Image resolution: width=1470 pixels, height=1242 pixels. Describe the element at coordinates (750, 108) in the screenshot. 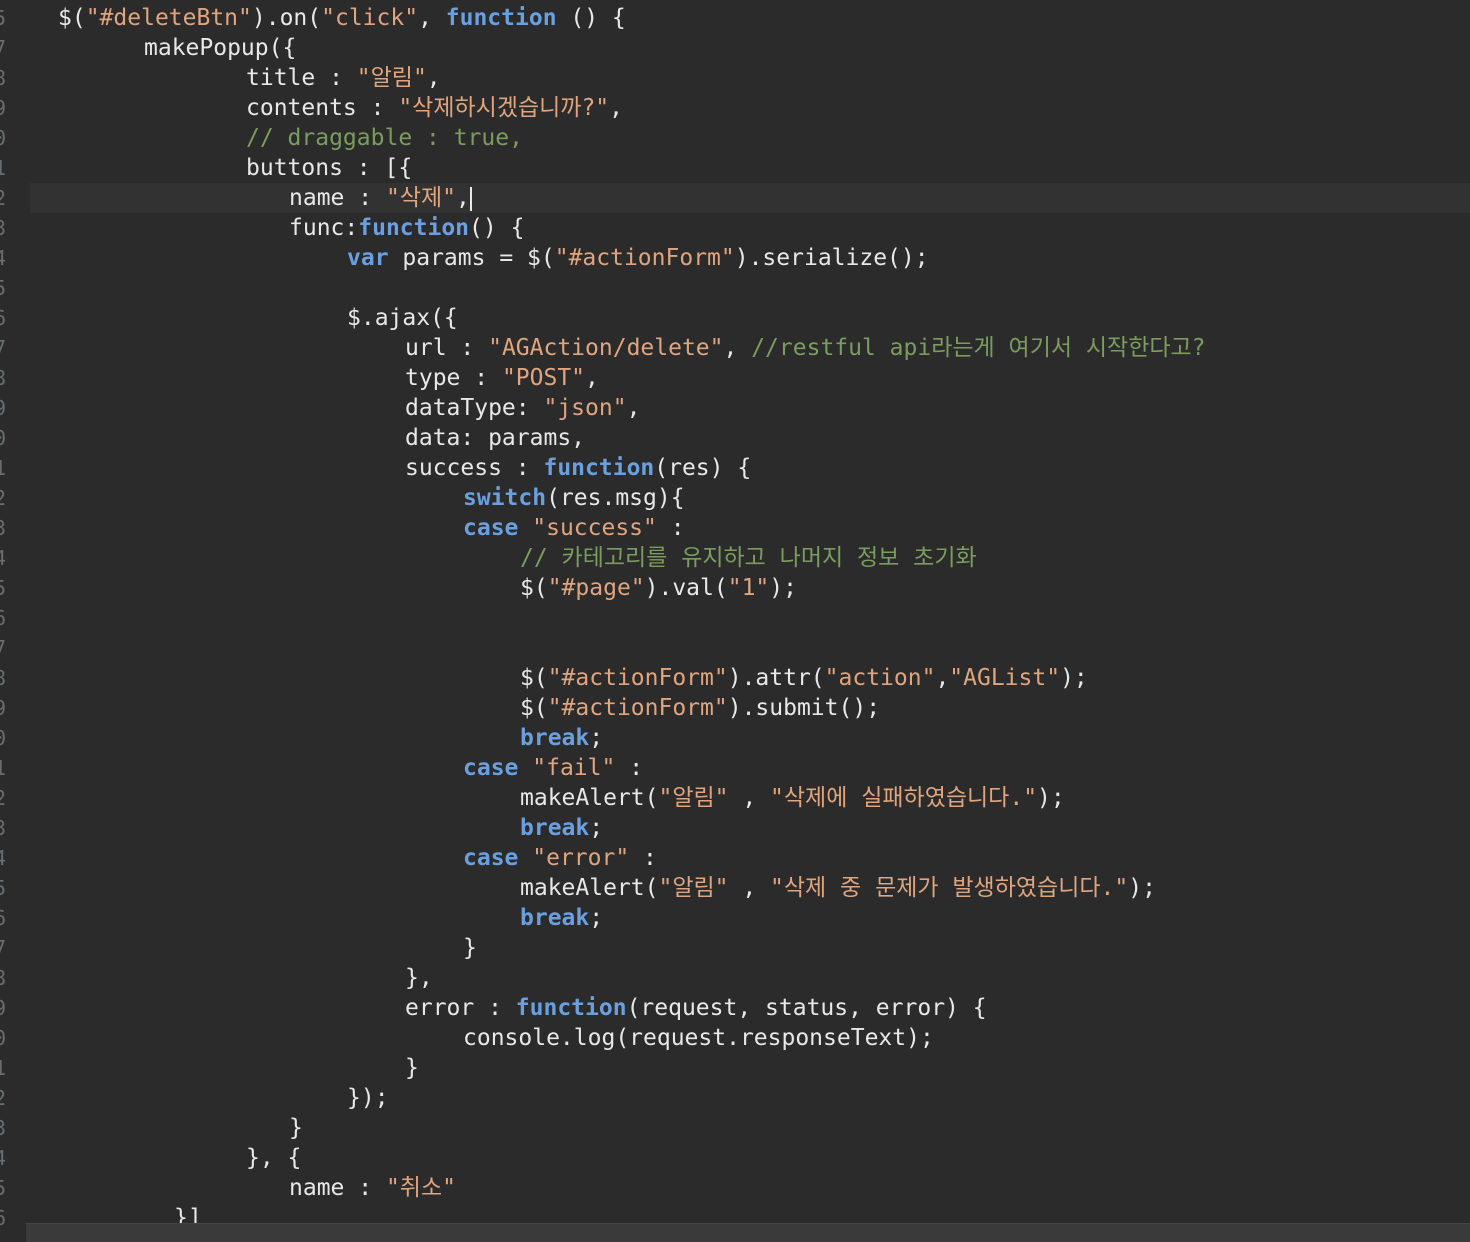

I see `code-line: contents : "삭제하시겠습니까?",` at that location.